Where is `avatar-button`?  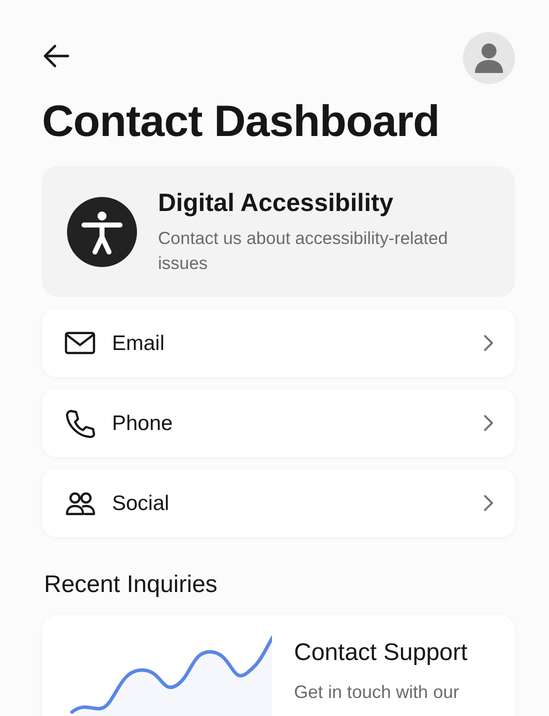
avatar-button is located at coordinates (489, 58).